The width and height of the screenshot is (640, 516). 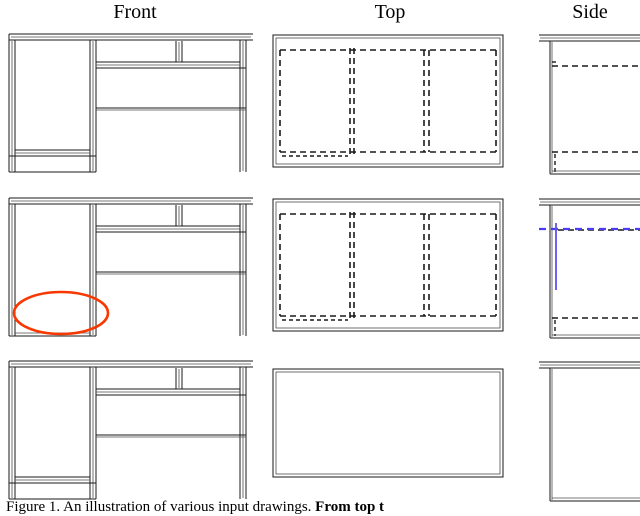 I want to click on row-2-side-view, so click(x=589, y=270).